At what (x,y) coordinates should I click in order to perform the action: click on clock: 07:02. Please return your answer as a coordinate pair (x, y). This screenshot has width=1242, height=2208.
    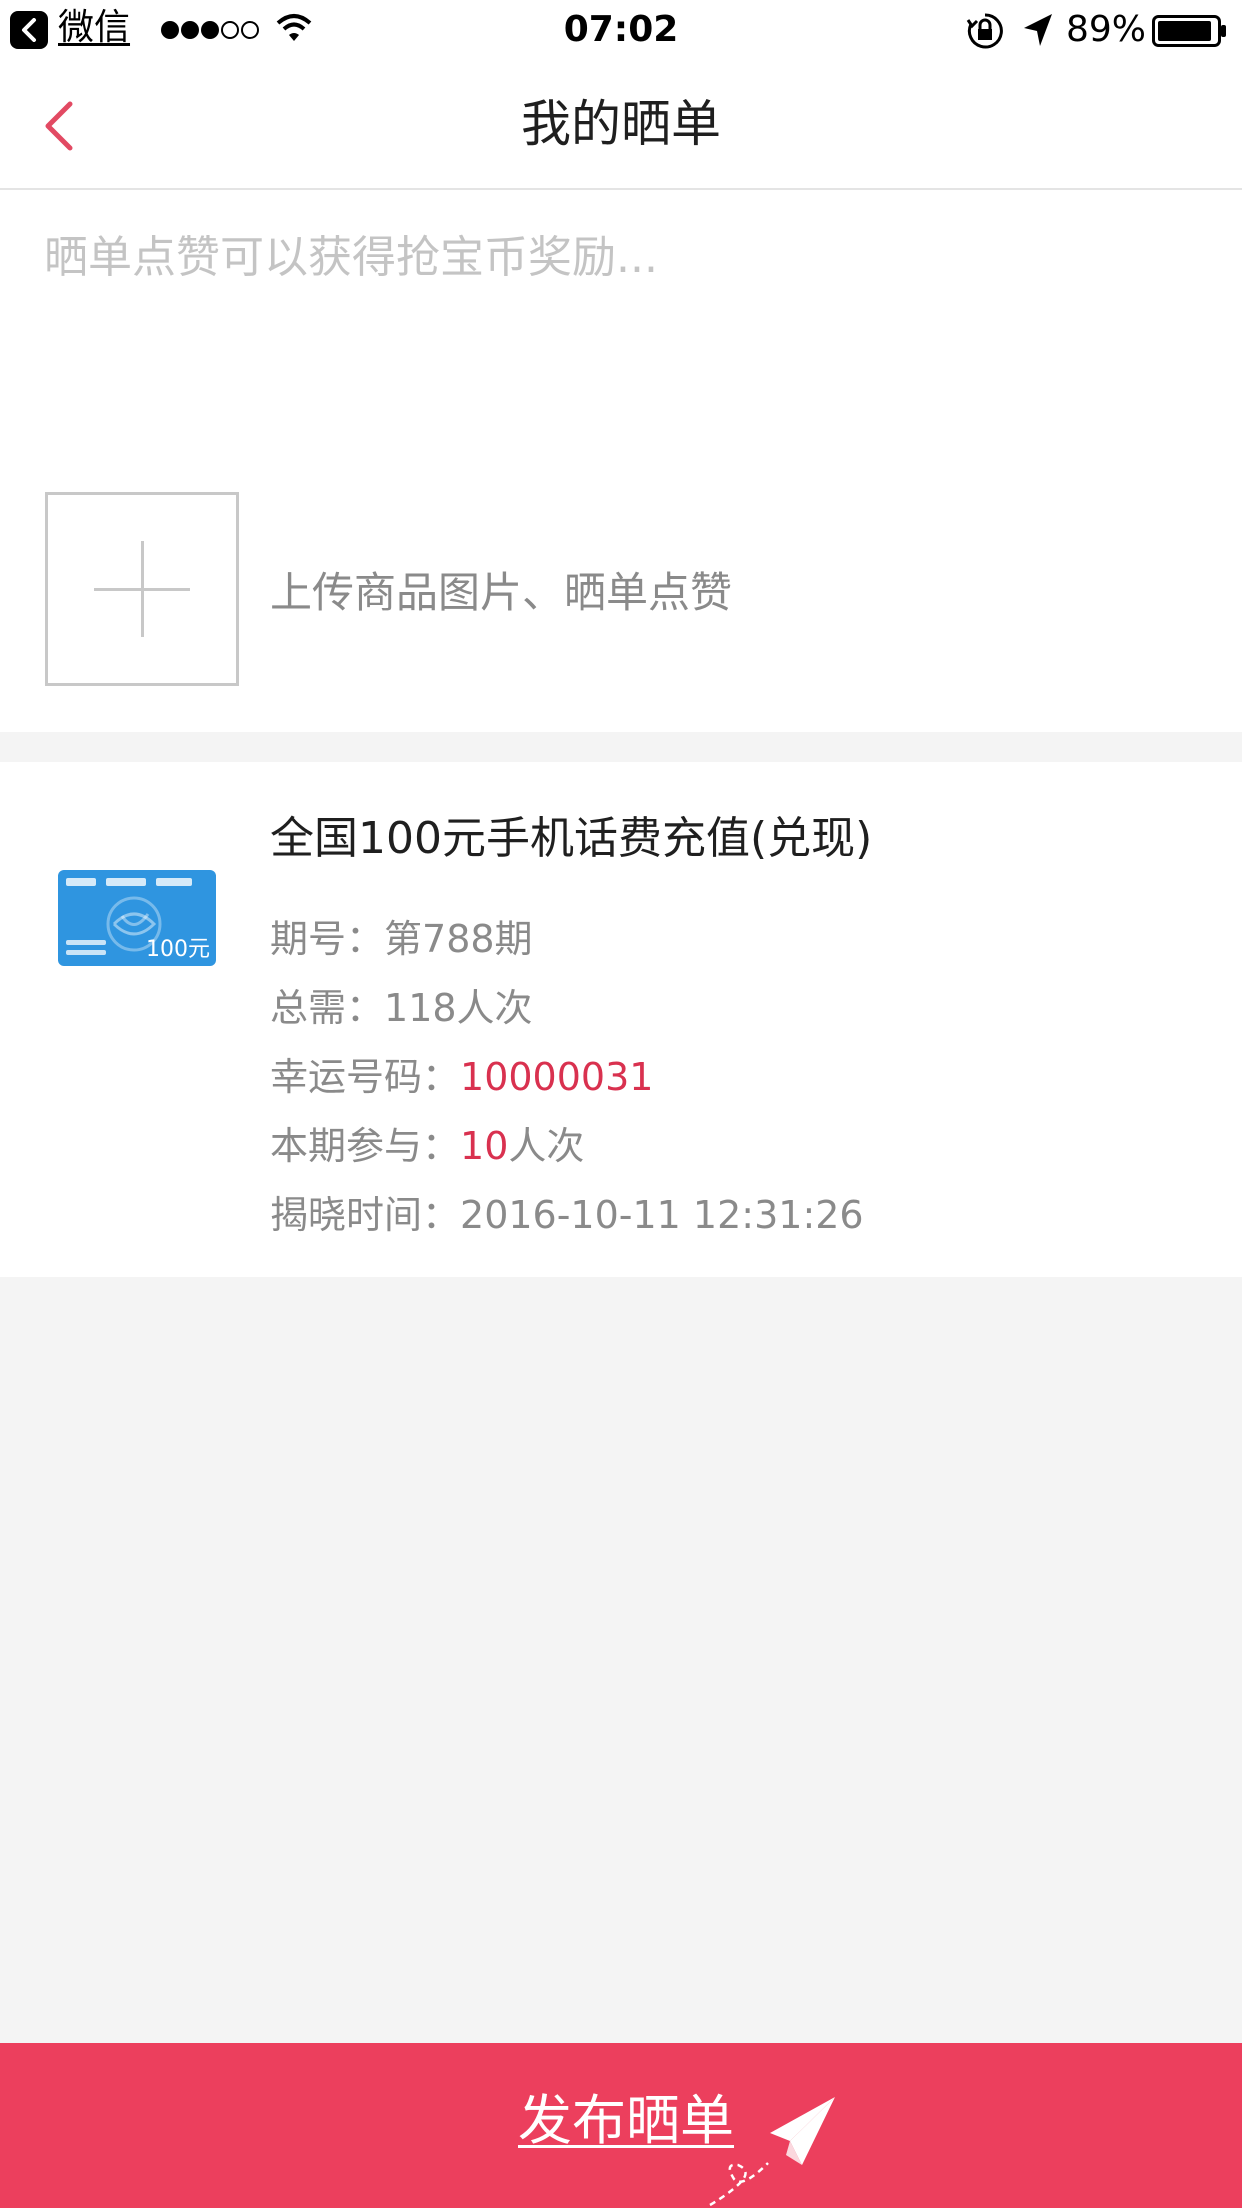
    Looking at the image, I should click on (621, 29).